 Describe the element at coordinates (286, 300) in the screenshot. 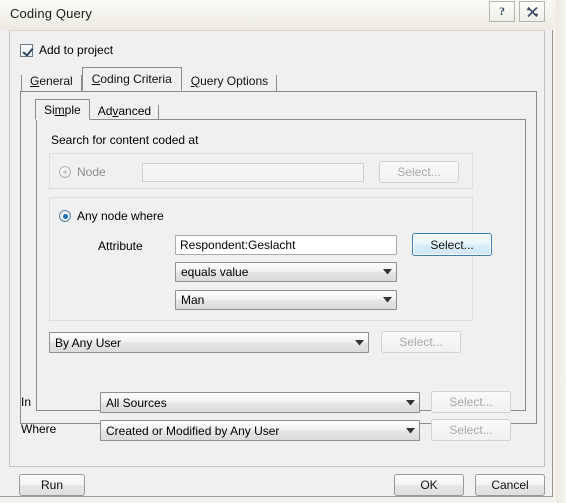

I see `value-dropdown: Man` at that location.